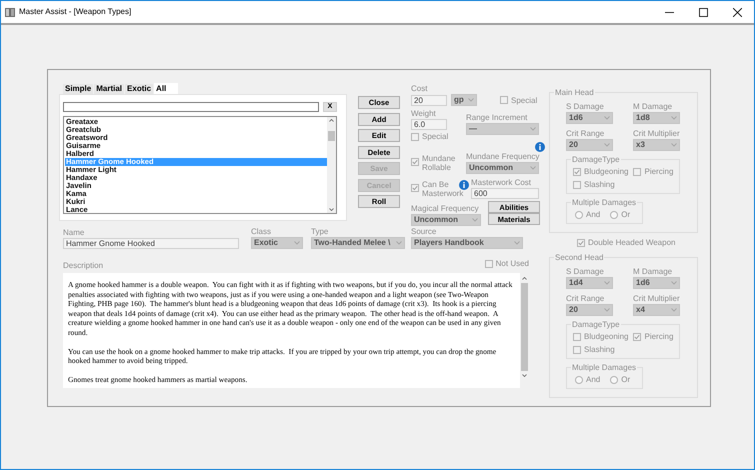 The width and height of the screenshot is (755, 470). Describe the element at coordinates (505, 193) in the screenshot. I see `text-field: 600` at that location.